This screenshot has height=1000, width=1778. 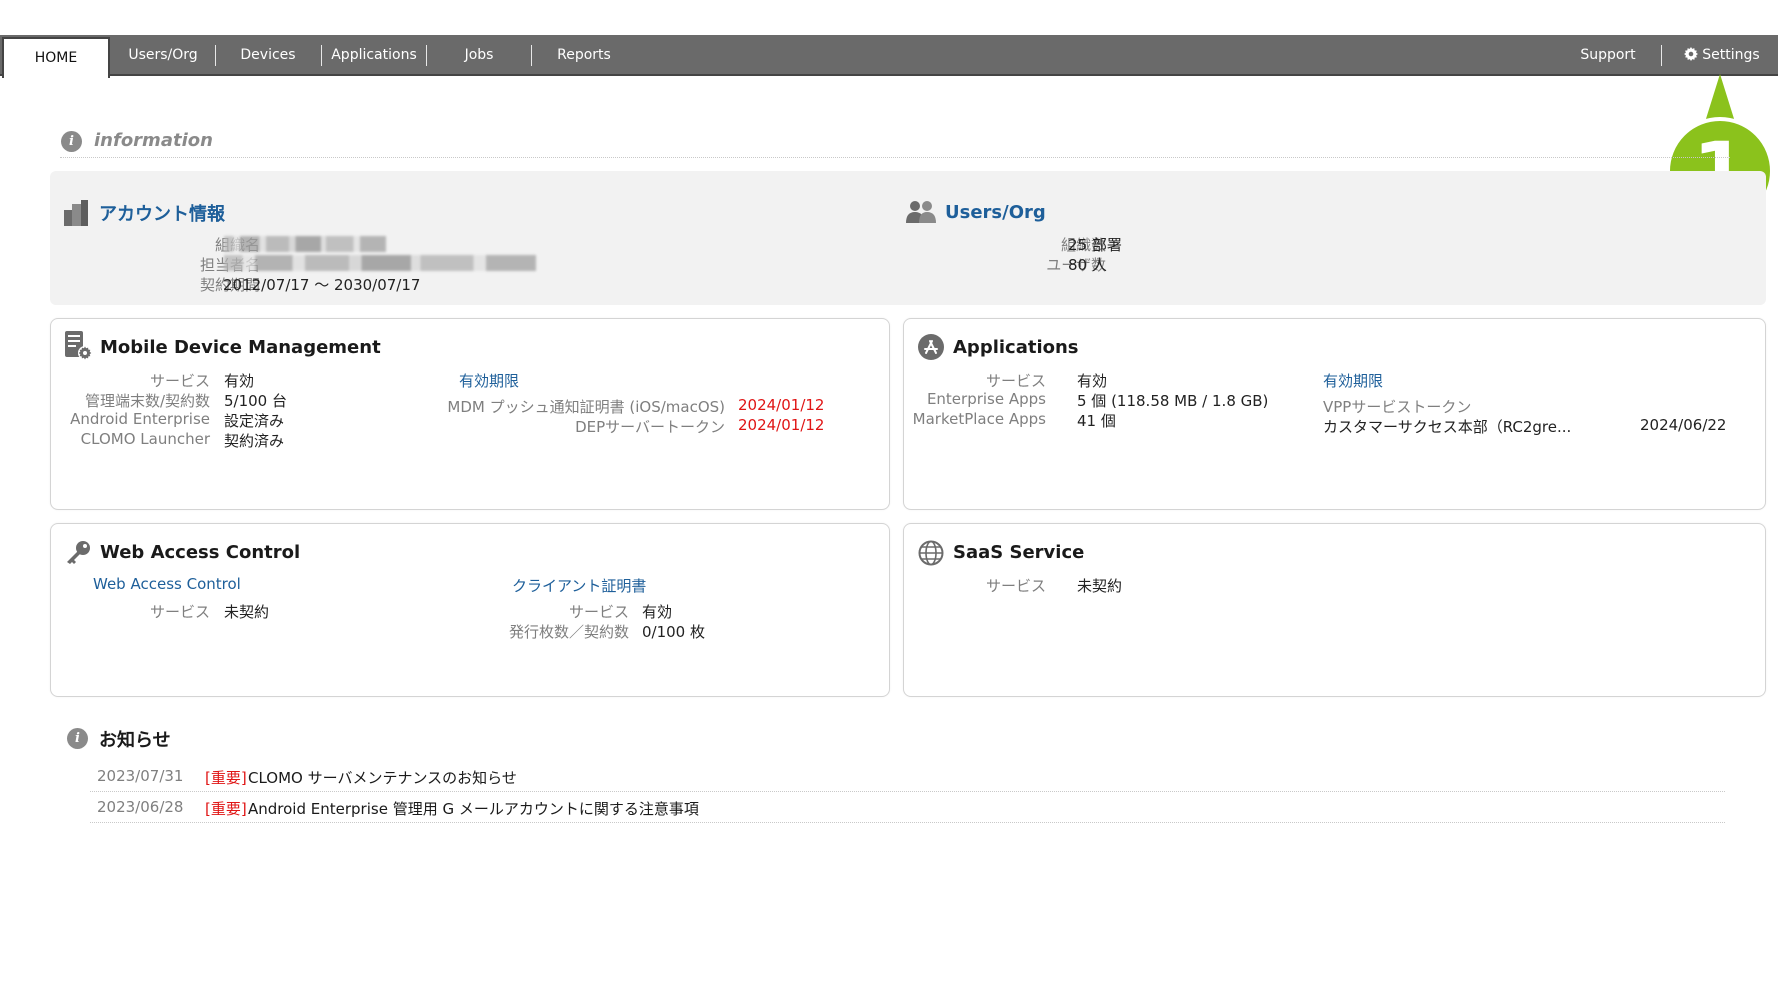 I want to click on mdm-expiry-title: 有効期限, so click(x=489, y=381).